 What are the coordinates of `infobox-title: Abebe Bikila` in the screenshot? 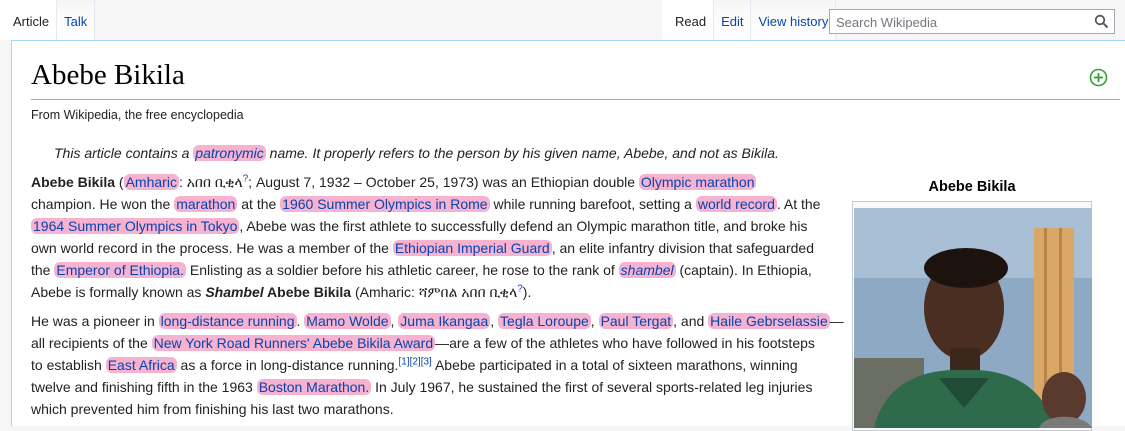 It's located at (972, 187).